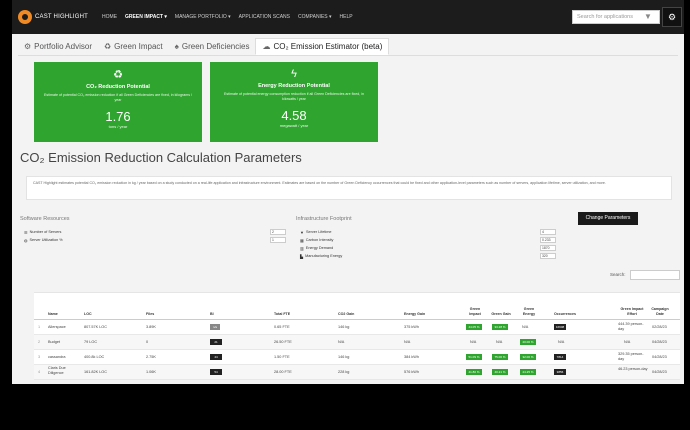  Describe the element at coordinates (282, 327) in the screenshot. I see `fte-value: 0.65 FTE` at that location.